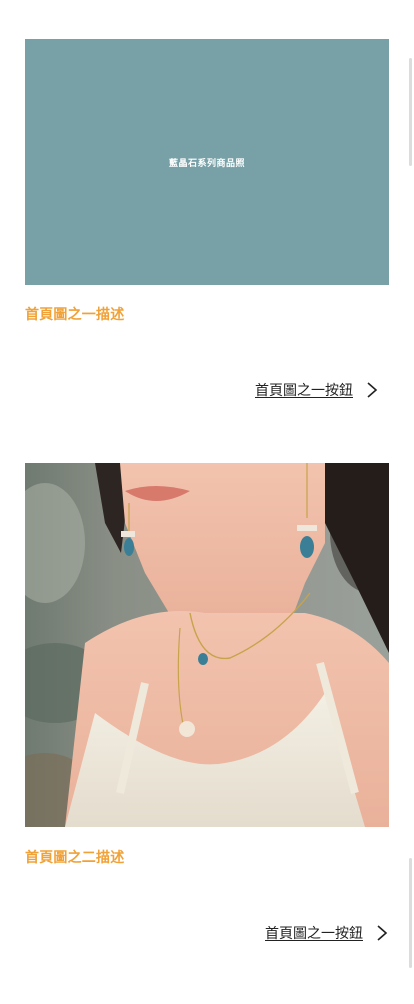 The width and height of the screenshot is (414, 1004). I want to click on card-2-link-button: 首頁圖之一按鈕, so click(327, 933).